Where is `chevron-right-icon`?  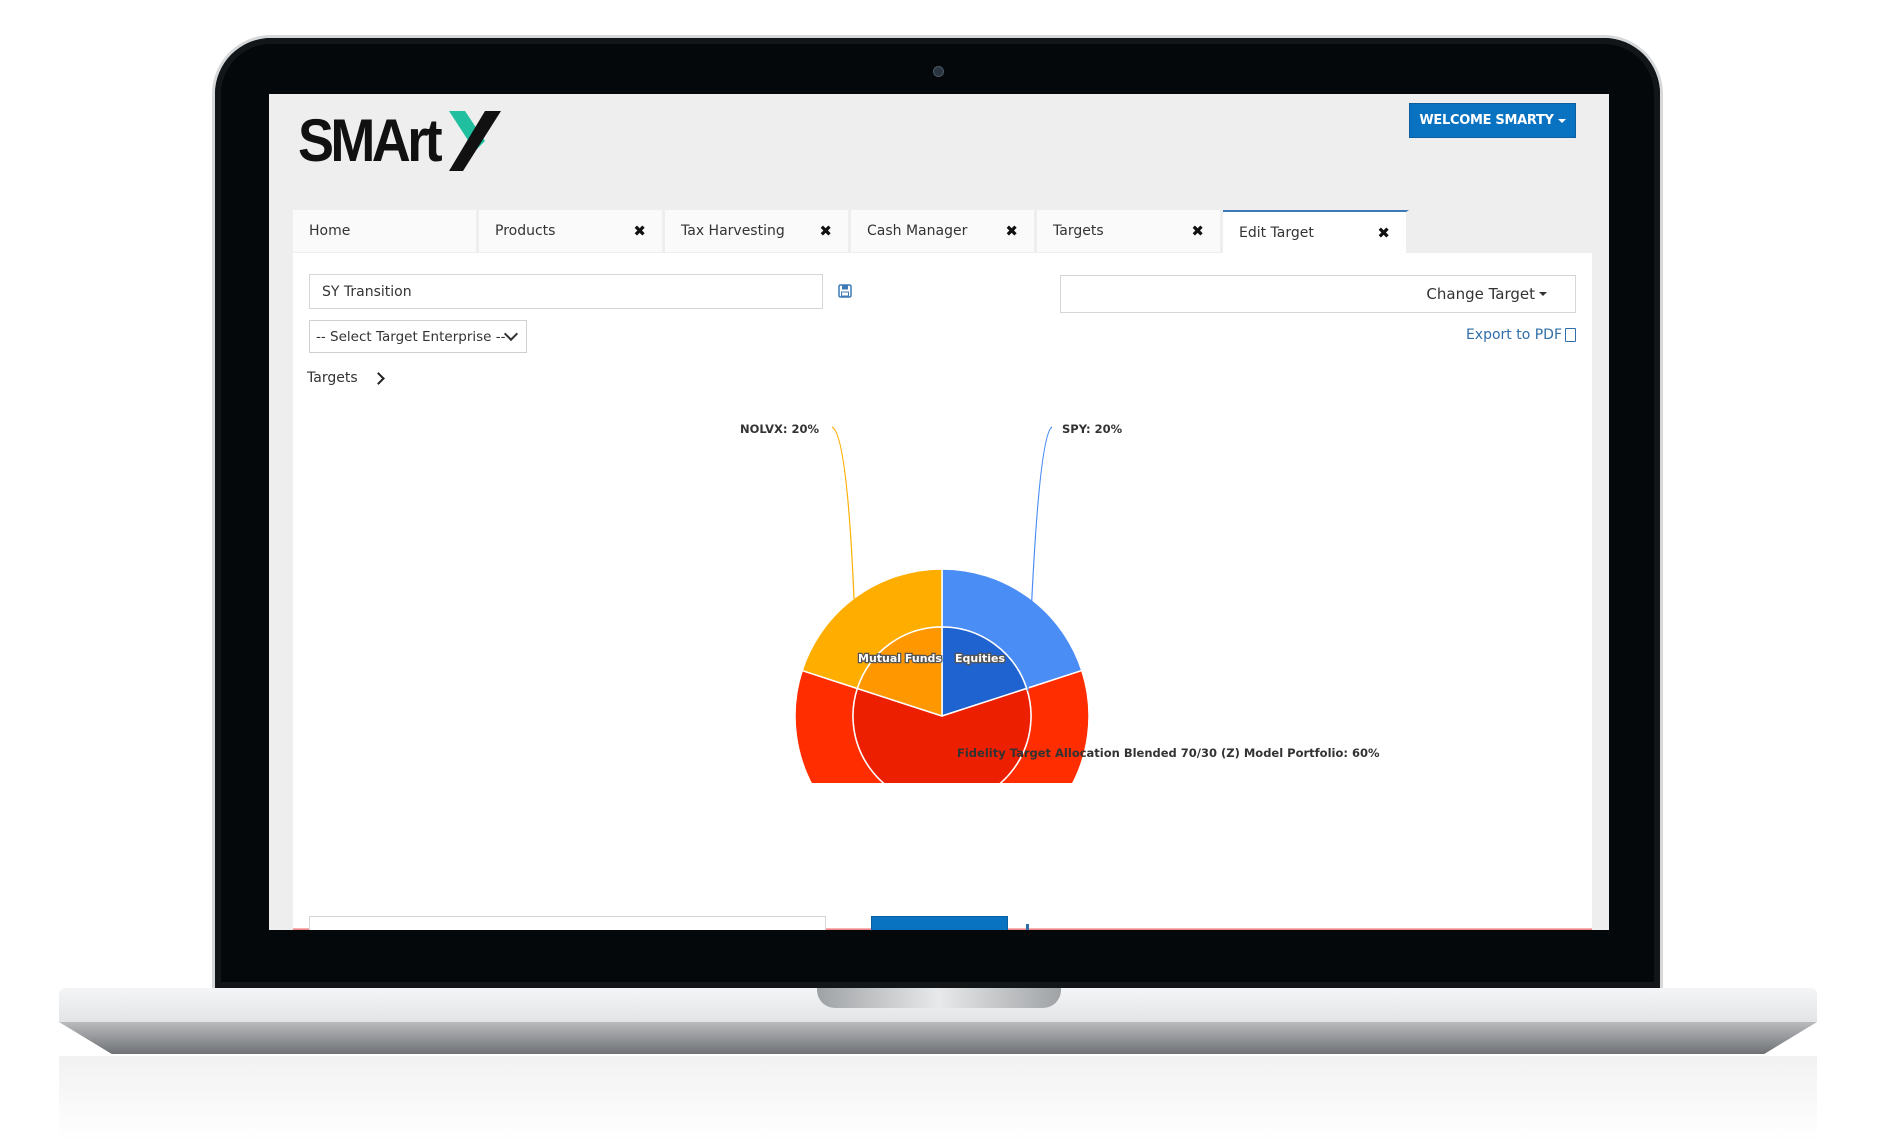 chevron-right-icon is located at coordinates (378, 378).